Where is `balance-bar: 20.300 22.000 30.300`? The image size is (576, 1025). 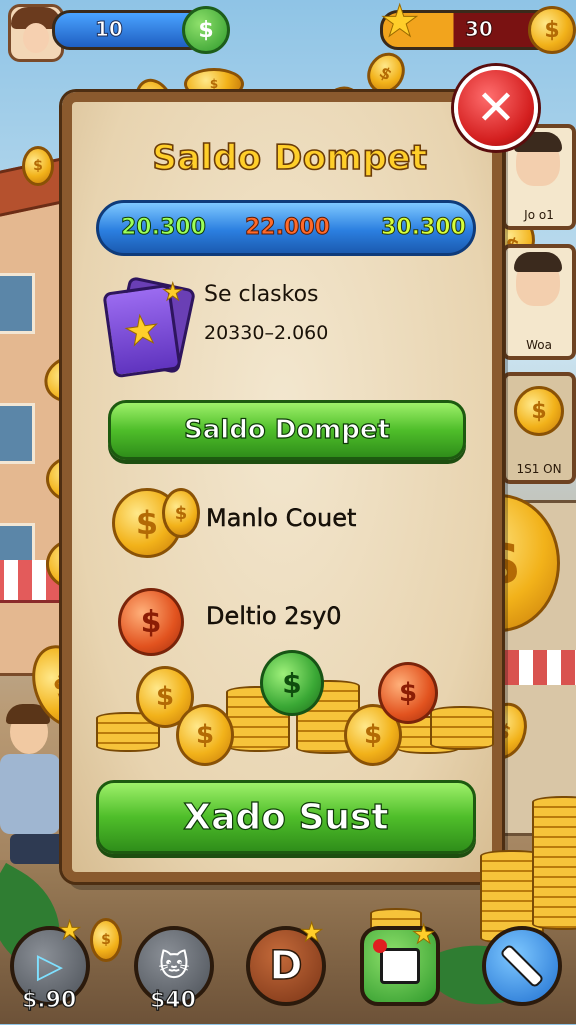
balance-bar: 20.300 22.000 30.300 is located at coordinates (286, 228).